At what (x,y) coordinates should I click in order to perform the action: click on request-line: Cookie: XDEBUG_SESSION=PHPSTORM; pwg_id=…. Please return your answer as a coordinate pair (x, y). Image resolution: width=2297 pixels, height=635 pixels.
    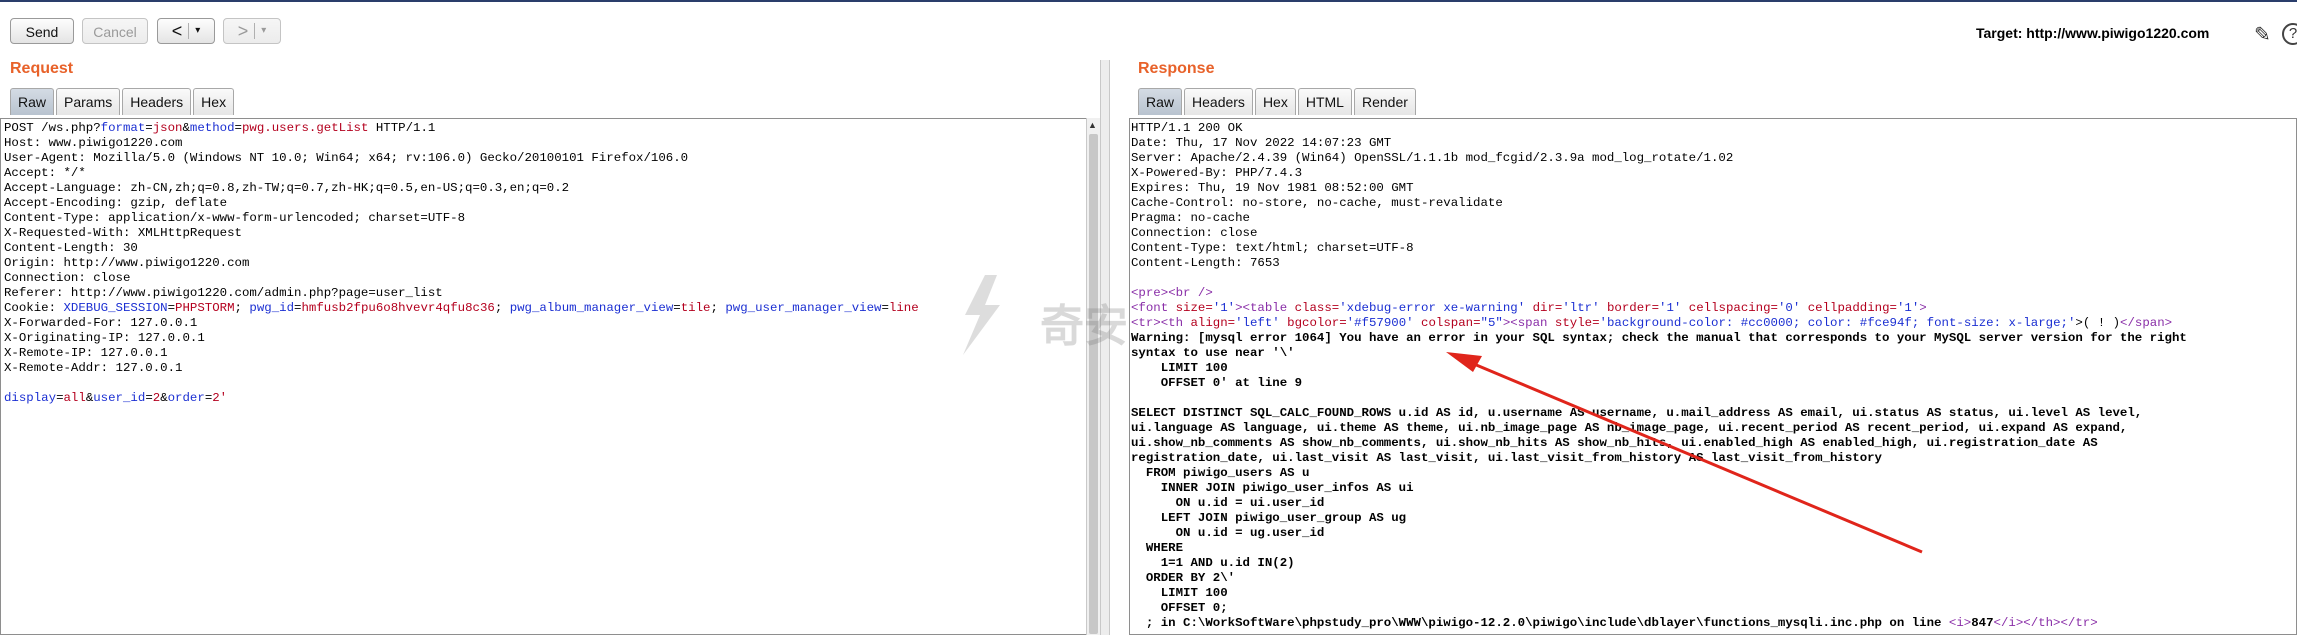
    Looking at the image, I should click on (551, 308).